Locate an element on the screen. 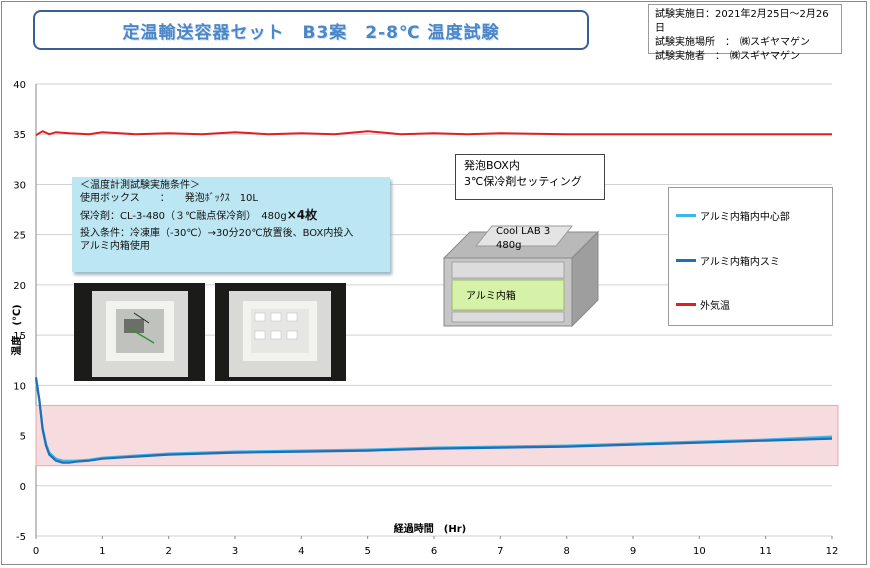 The image size is (870, 568). page-title: 定温輸送容器セット B3案 2-8℃ 温度試験 is located at coordinates (311, 30).